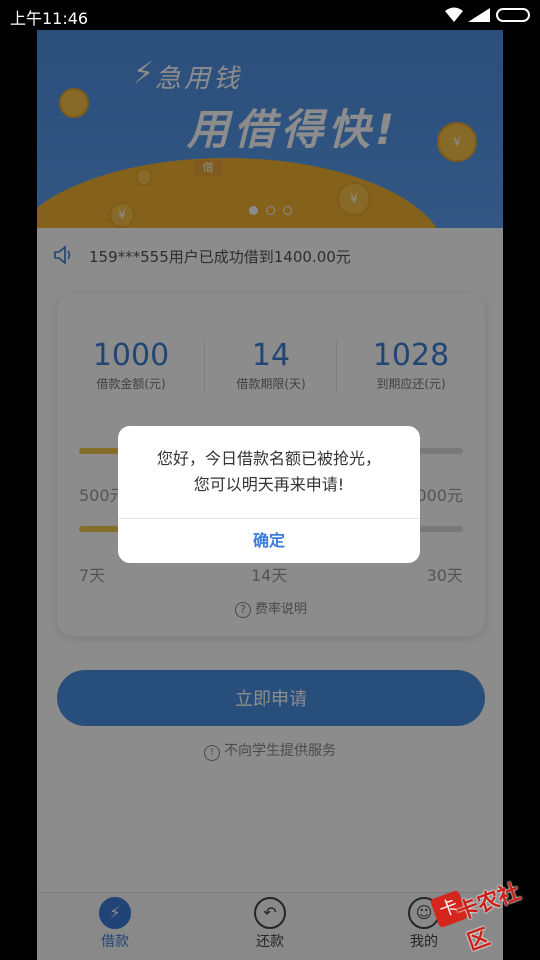 The height and width of the screenshot is (960, 540). I want to click on watermark-logo: 卡 卡农社区, so click(481, 908).